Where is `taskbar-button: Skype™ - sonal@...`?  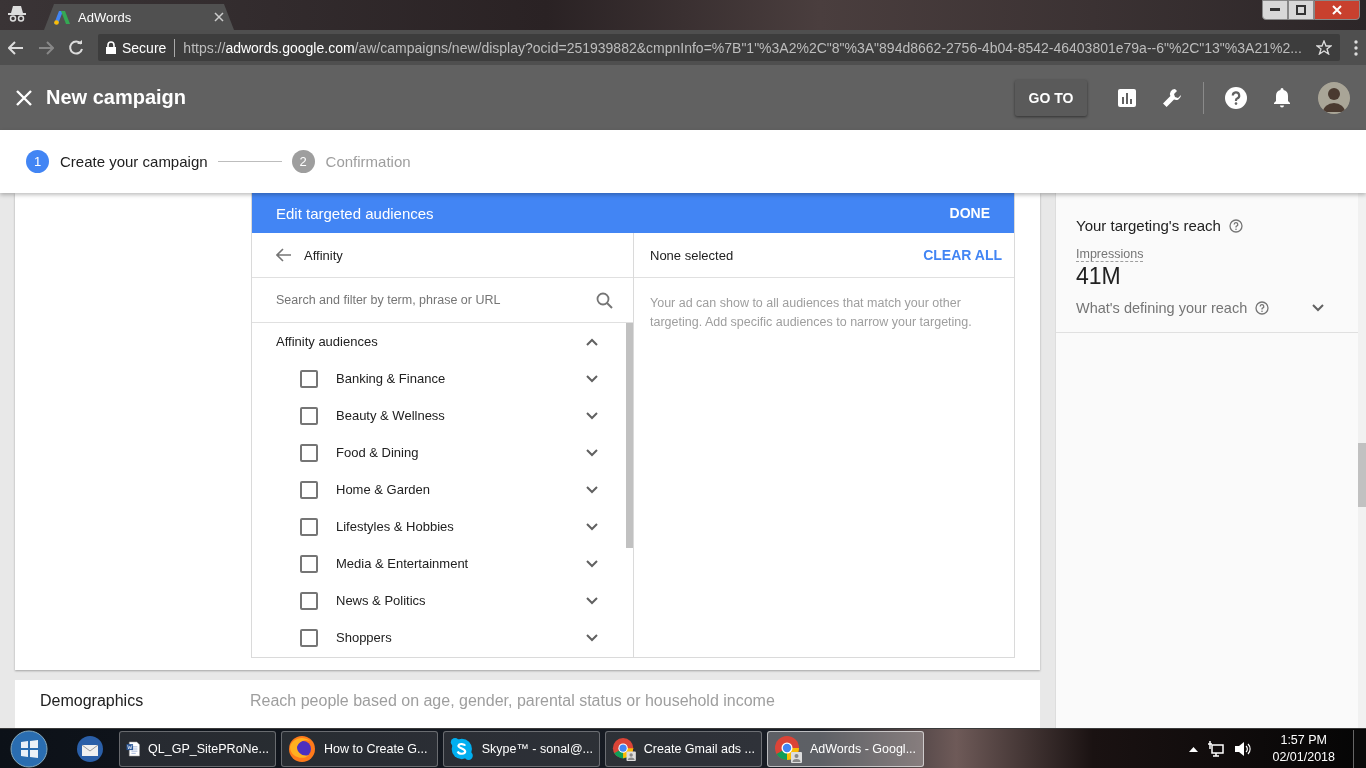 taskbar-button: Skype™ - sonal@... is located at coordinates (521, 748).